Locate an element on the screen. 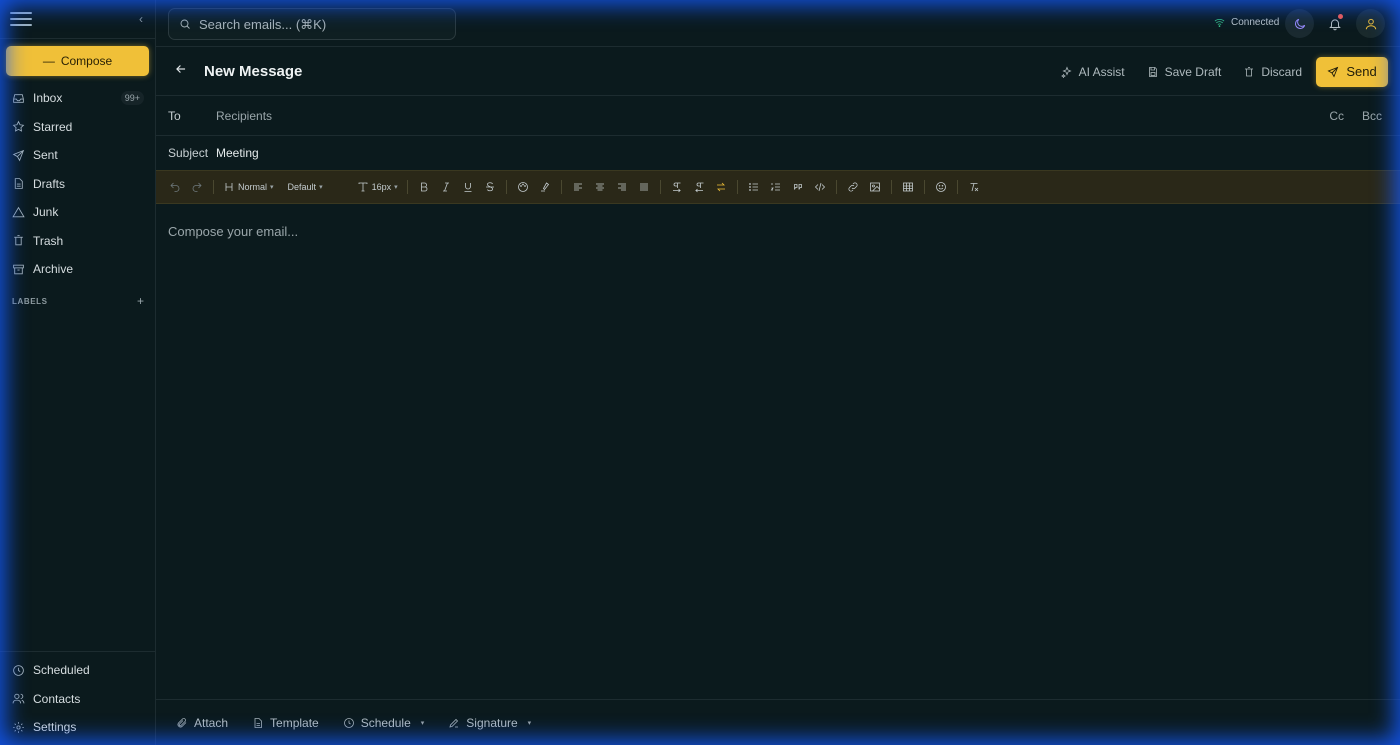  clear-format-icon is located at coordinates (974, 187).